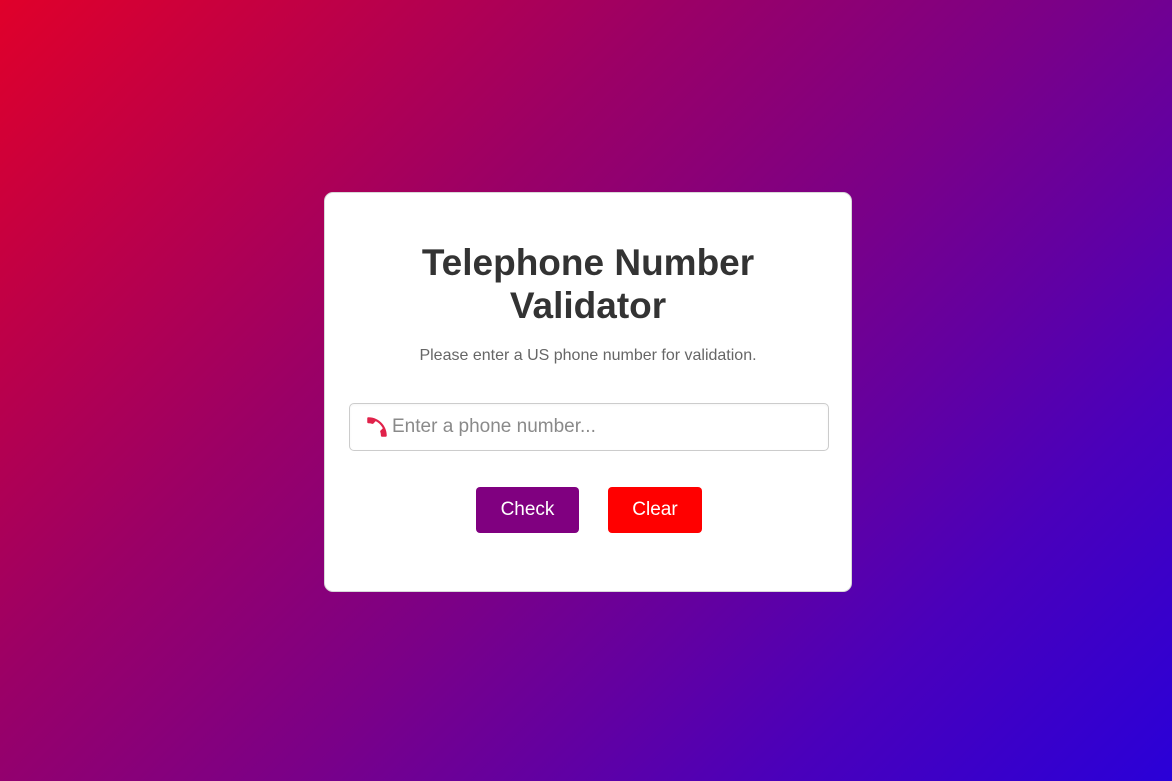 The image size is (1172, 781). I want to click on phone-input-container, so click(589, 427).